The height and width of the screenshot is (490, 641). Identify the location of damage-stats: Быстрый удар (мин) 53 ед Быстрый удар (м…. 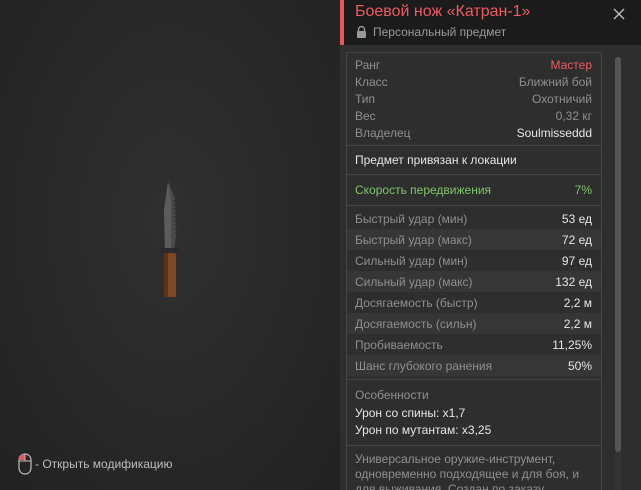
(474, 292).